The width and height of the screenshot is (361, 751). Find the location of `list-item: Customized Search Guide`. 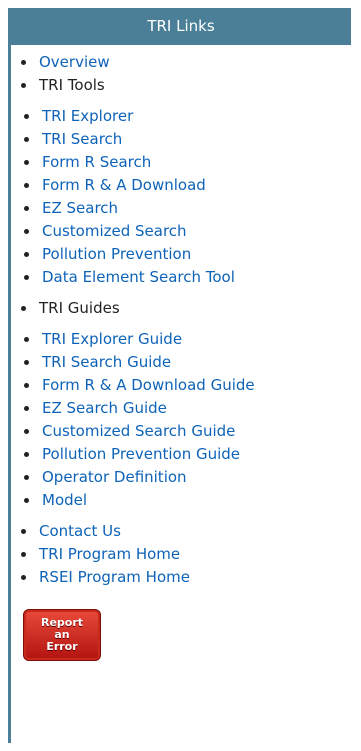

list-item: Customized Search Guide is located at coordinates (187, 431).